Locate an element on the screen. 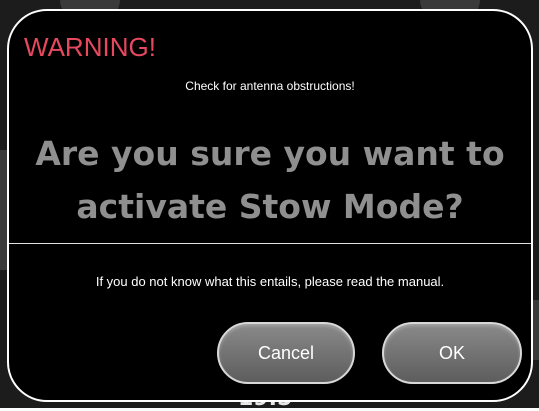  cancel-button: Cancel is located at coordinates (286, 353).